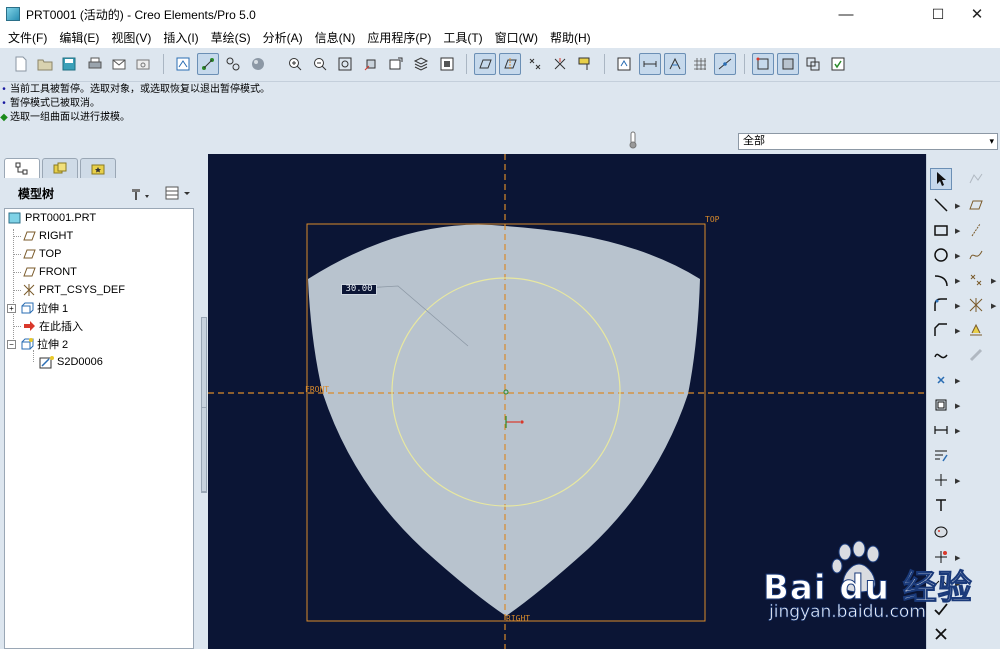 The height and width of the screenshot is (649, 1000). What do you see at coordinates (650, 64) in the screenshot?
I see `display-dimensions-icon` at bounding box center [650, 64].